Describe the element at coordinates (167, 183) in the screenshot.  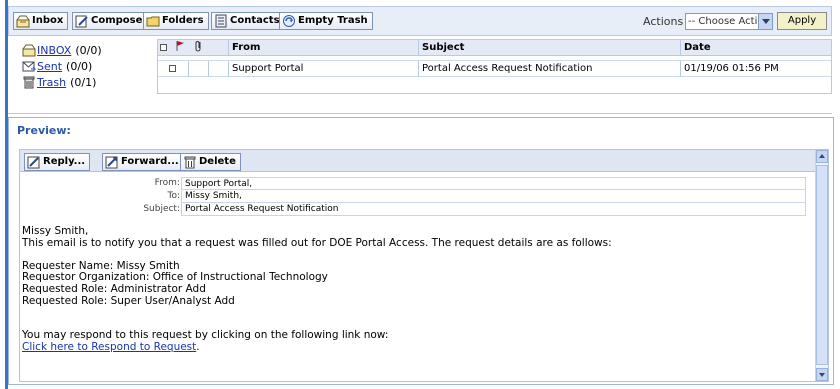
I see `header-from-label: From:` at that location.